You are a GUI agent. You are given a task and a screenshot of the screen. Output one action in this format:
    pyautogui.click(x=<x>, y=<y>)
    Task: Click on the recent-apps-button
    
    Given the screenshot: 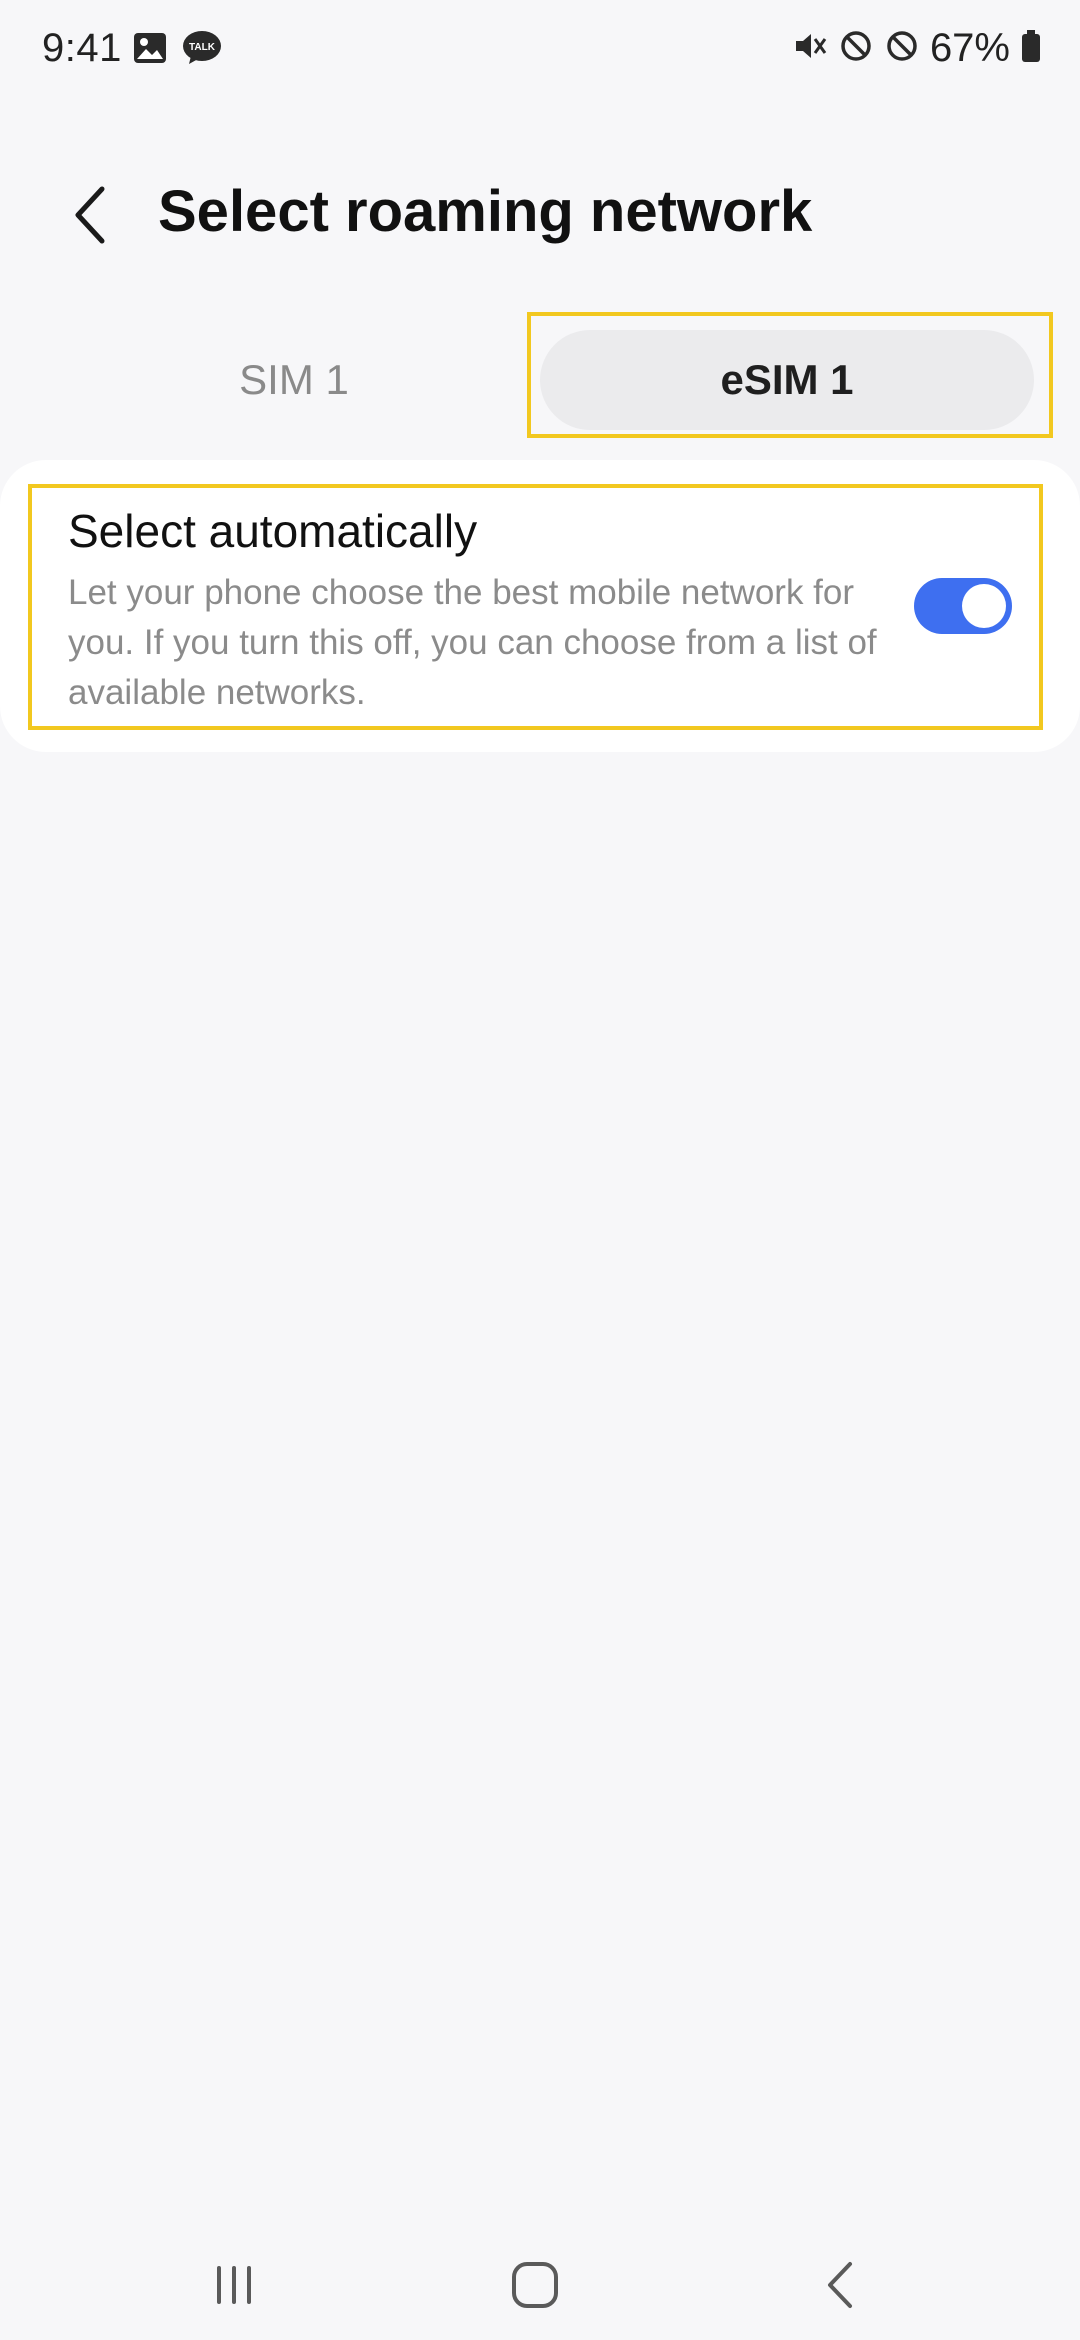 What is the action you would take?
    pyautogui.click(x=234, y=2285)
    